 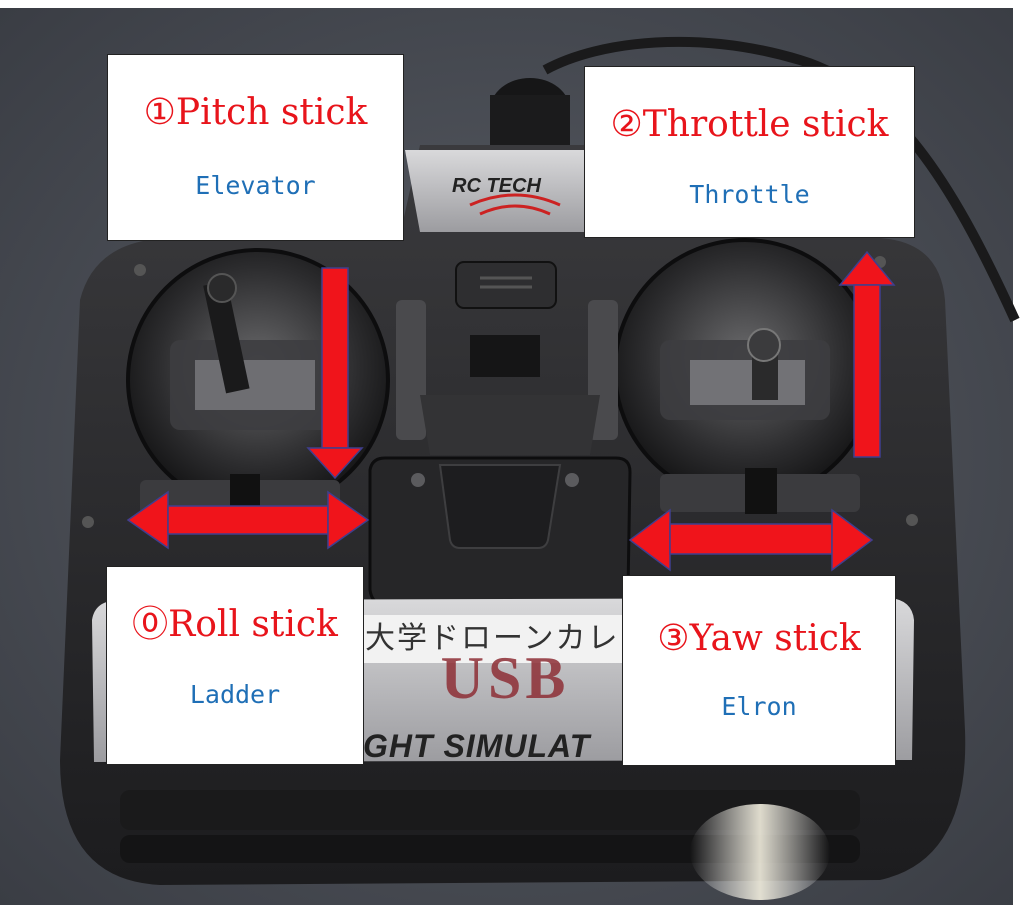 I want to click on roll-label-box: ⓪Roll stick Ladder, so click(x=235, y=665).